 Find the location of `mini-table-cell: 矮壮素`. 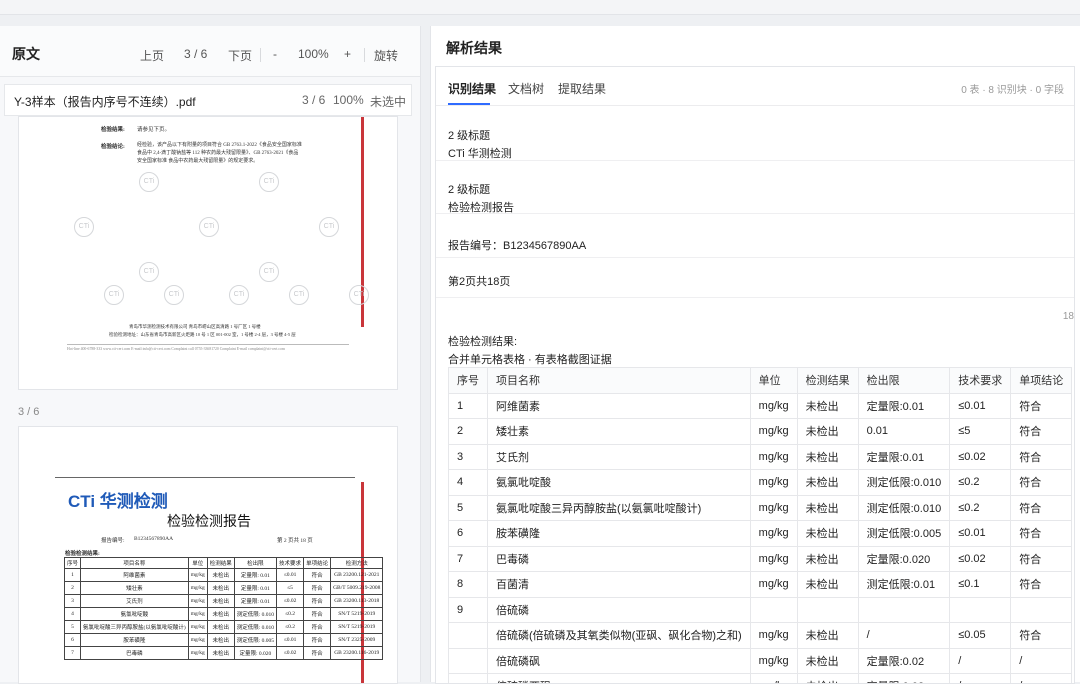

mini-table-cell: 矮壮素 is located at coordinates (135, 588).